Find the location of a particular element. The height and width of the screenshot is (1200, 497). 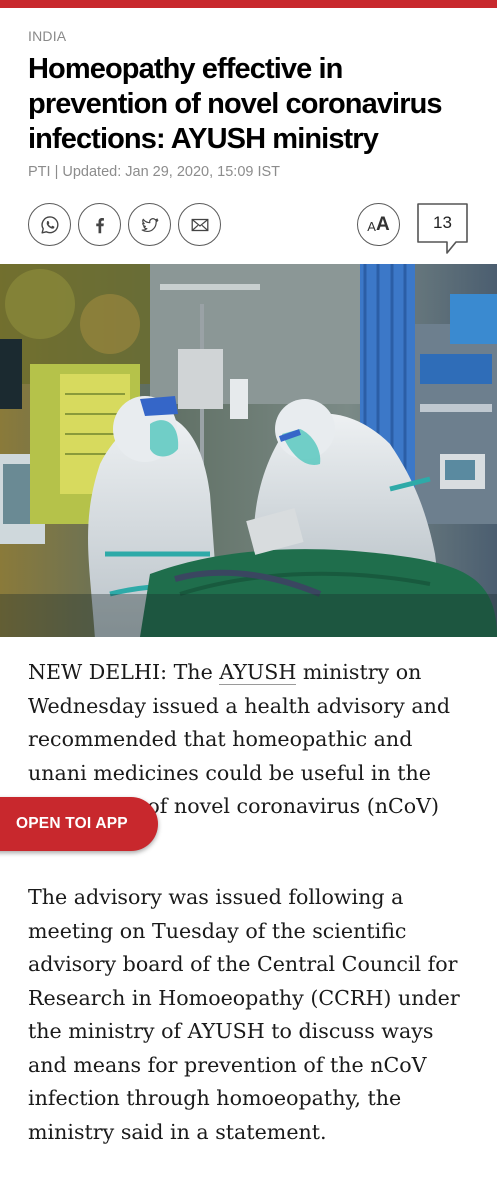

open-toi-app-button: OPEN TOI APP is located at coordinates (79, 824).